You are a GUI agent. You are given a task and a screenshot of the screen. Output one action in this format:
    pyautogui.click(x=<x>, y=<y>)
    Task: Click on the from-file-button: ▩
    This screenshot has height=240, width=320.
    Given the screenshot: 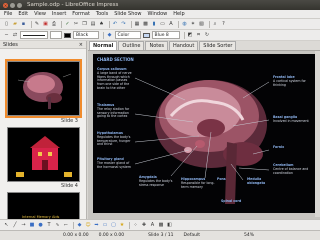 What is the action you would take?
    pyautogui.click(x=161, y=225)
    